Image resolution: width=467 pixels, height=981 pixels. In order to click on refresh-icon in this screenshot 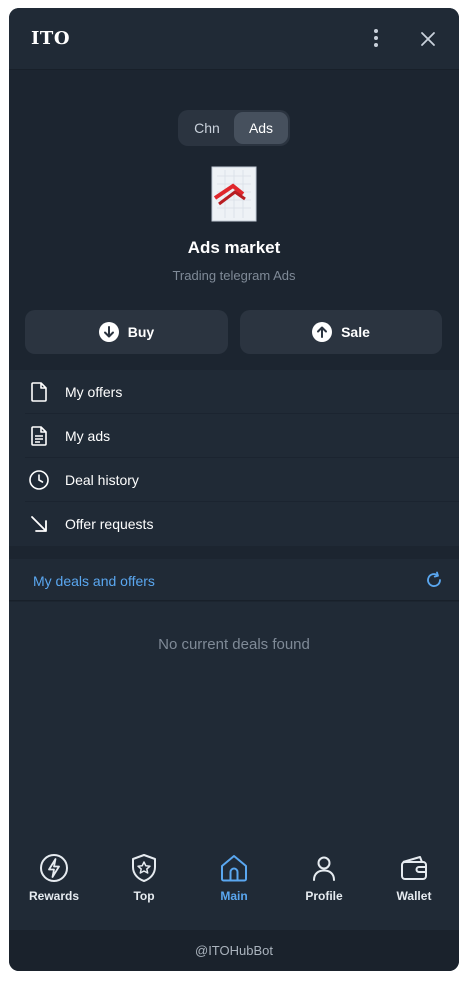, I will do `click(434, 580)`.